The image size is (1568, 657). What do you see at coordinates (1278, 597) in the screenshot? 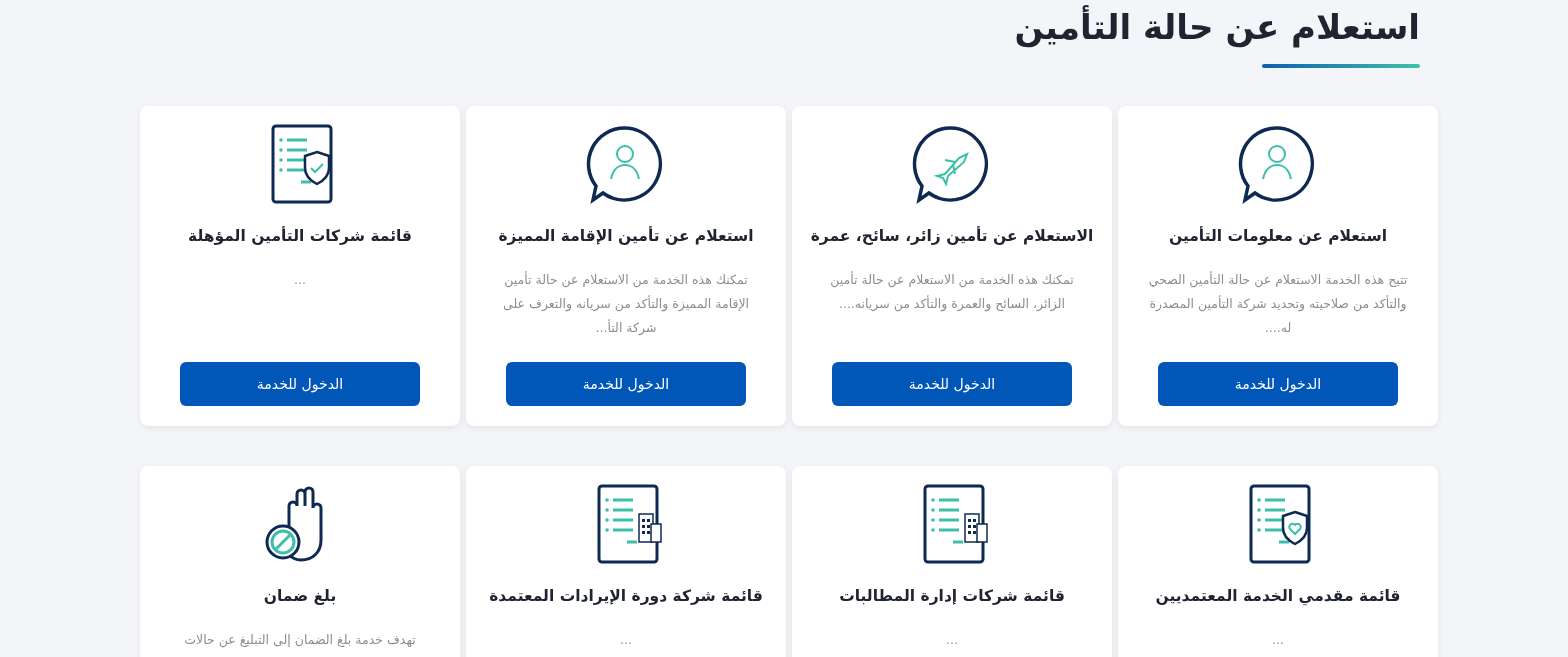
I see `card-title: قائمة مقدمي الخدمة المعتمديين` at bounding box center [1278, 597].